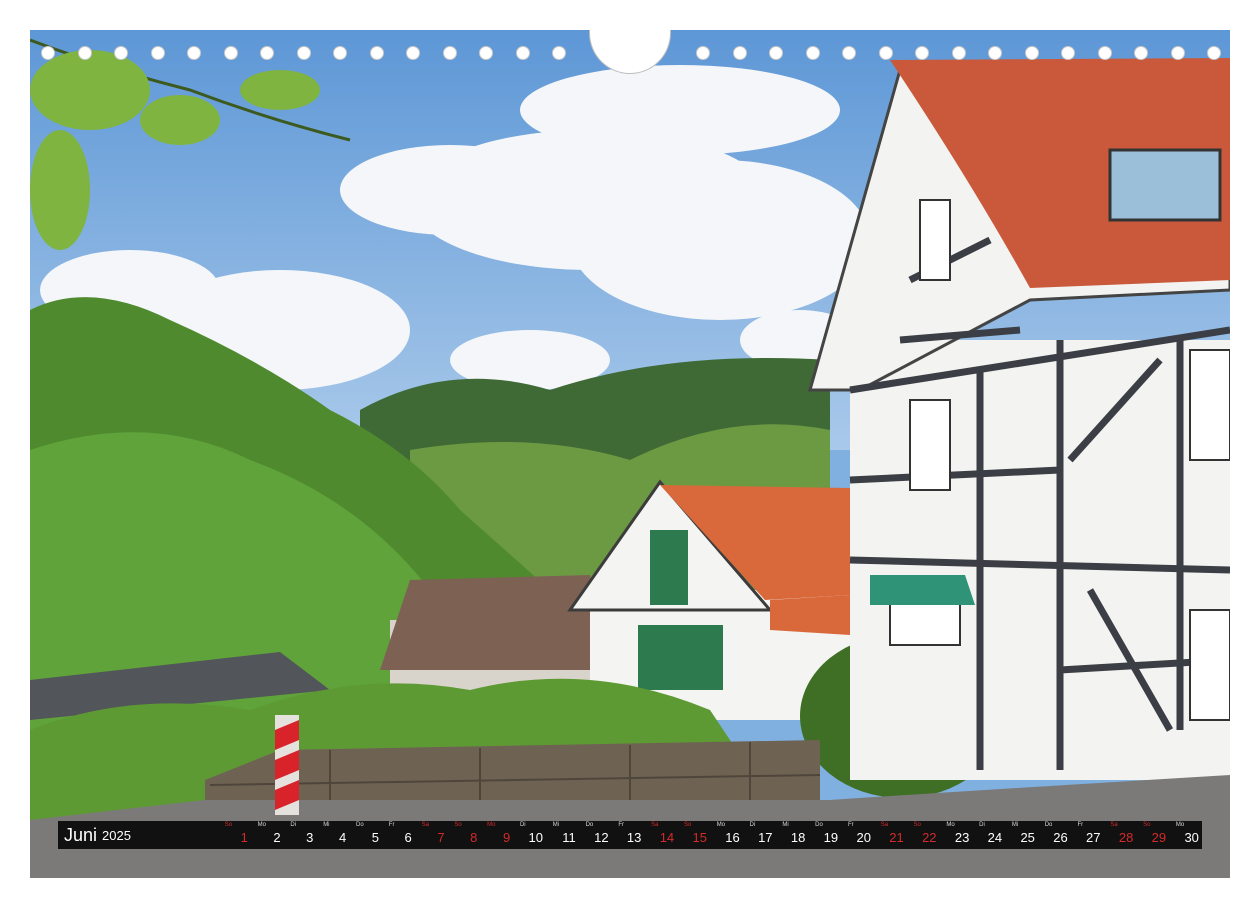 The image size is (1260, 908). Describe the element at coordinates (1191, 837) in the screenshot. I see `day-number: 30` at that location.